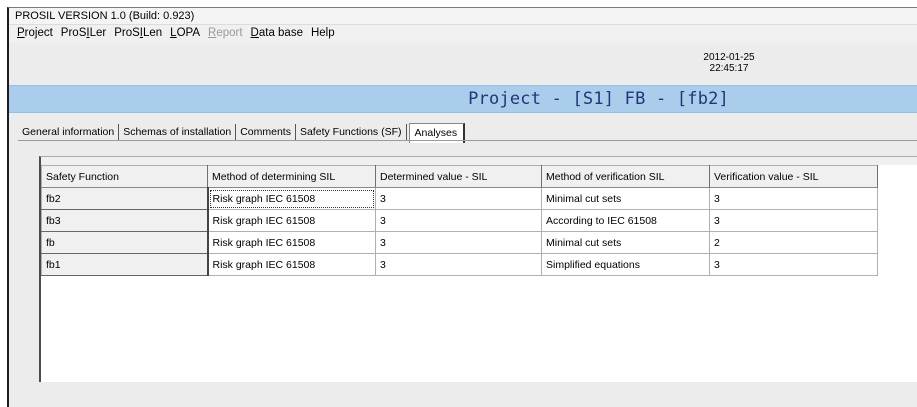  I want to click on project-title: Project - [S1] FB - [fb2], so click(598, 99).